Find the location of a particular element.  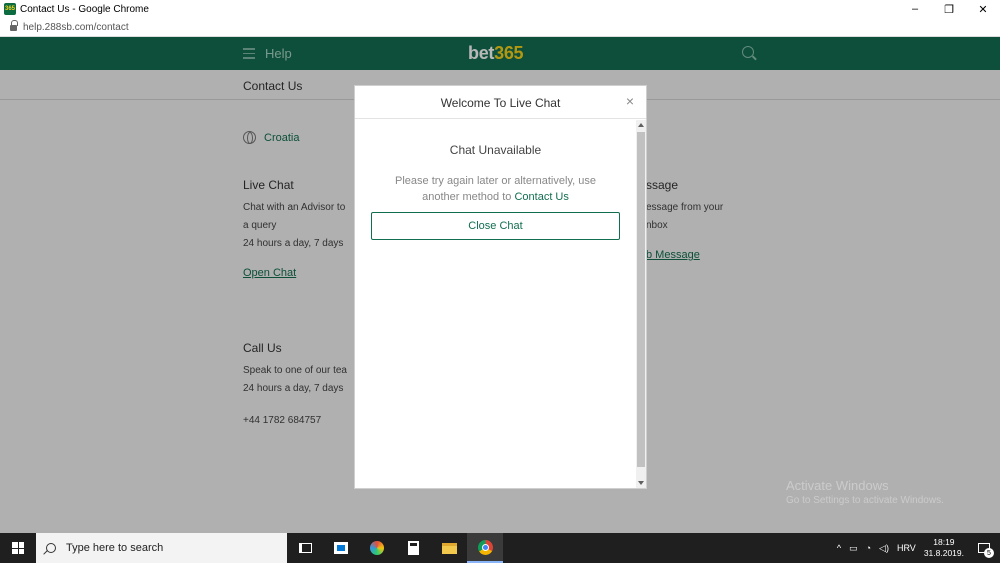

taskbar-search-box: Type here to search is located at coordinates (161, 548).